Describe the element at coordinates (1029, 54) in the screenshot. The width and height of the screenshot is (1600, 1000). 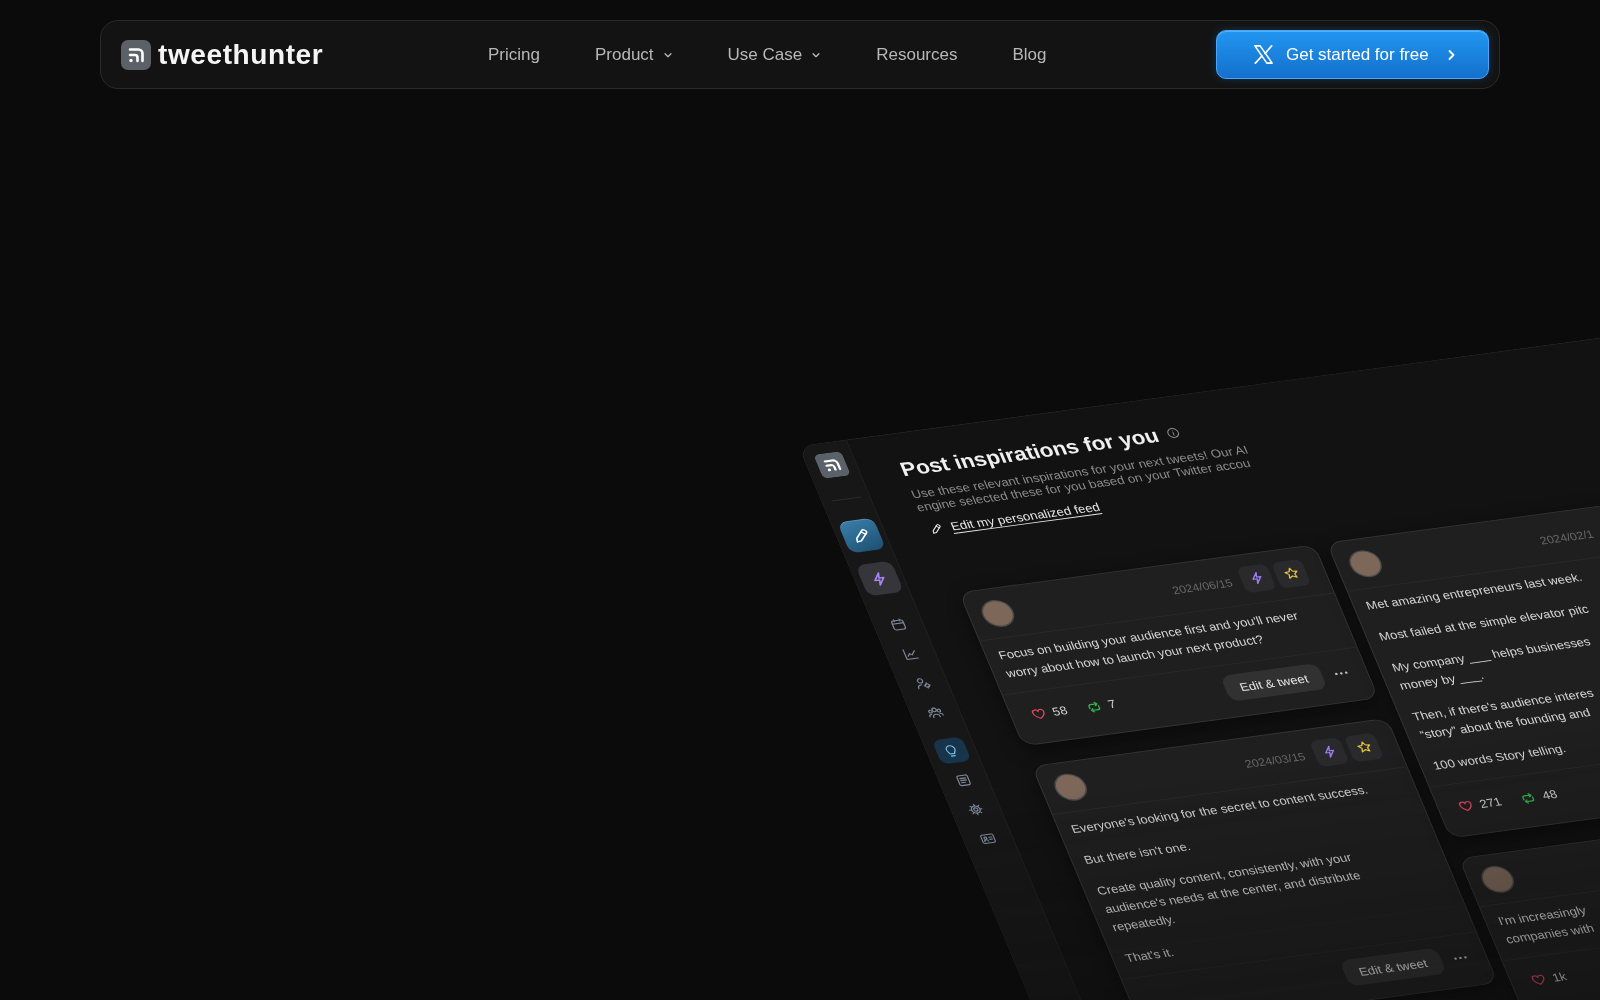
I see `nav-link: Blog` at that location.